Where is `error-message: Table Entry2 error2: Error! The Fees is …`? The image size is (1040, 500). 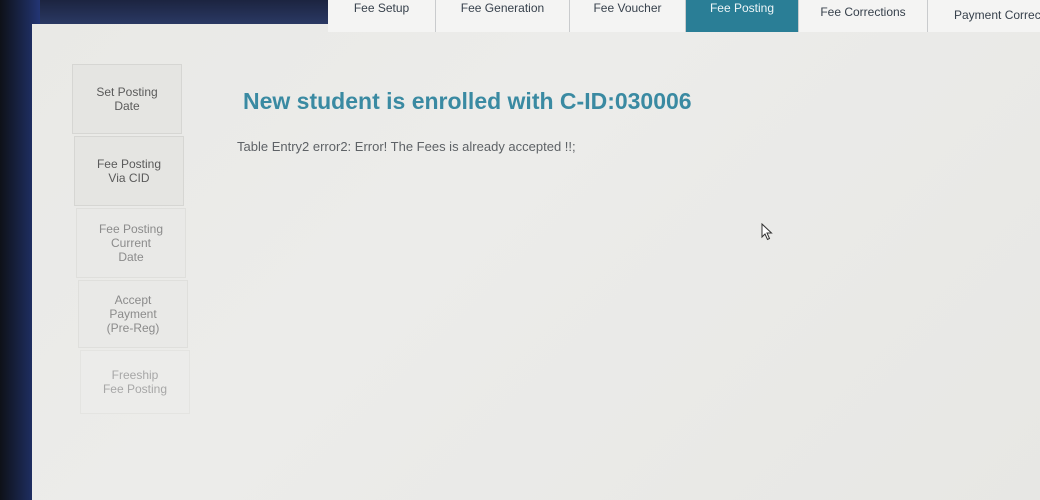 error-message: Table Entry2 error2: Error! The Fees is … is located at coordinates (406, 146).